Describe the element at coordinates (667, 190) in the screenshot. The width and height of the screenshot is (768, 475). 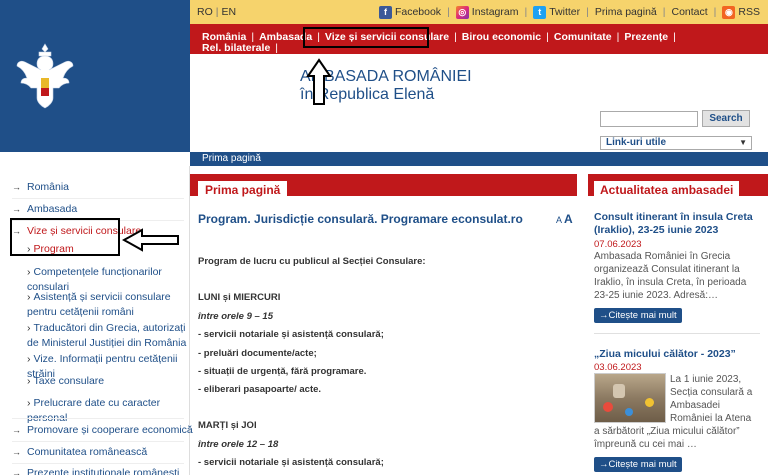
I see `tab-actualitatea: Actualitatea ambasadei` at that location.